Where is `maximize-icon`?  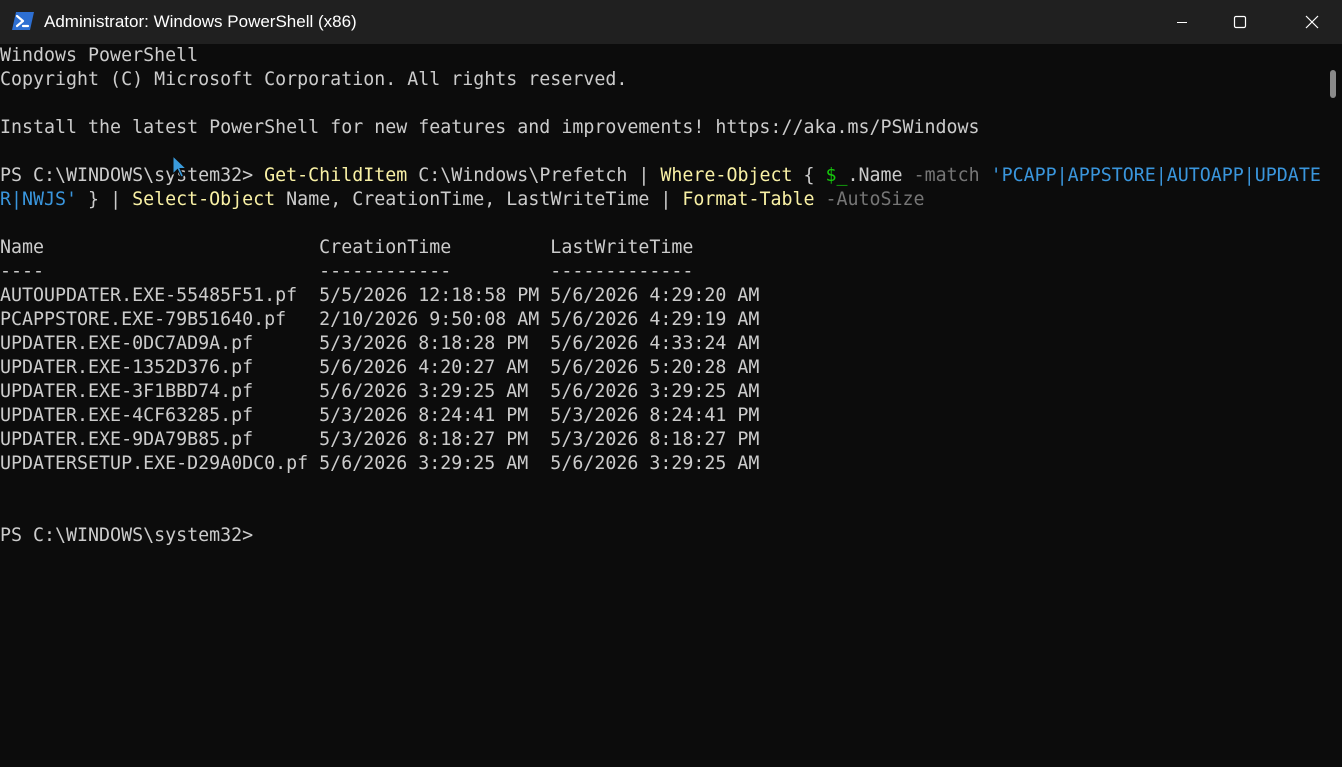
maximize-icon is located at coordinates (1240, 22).